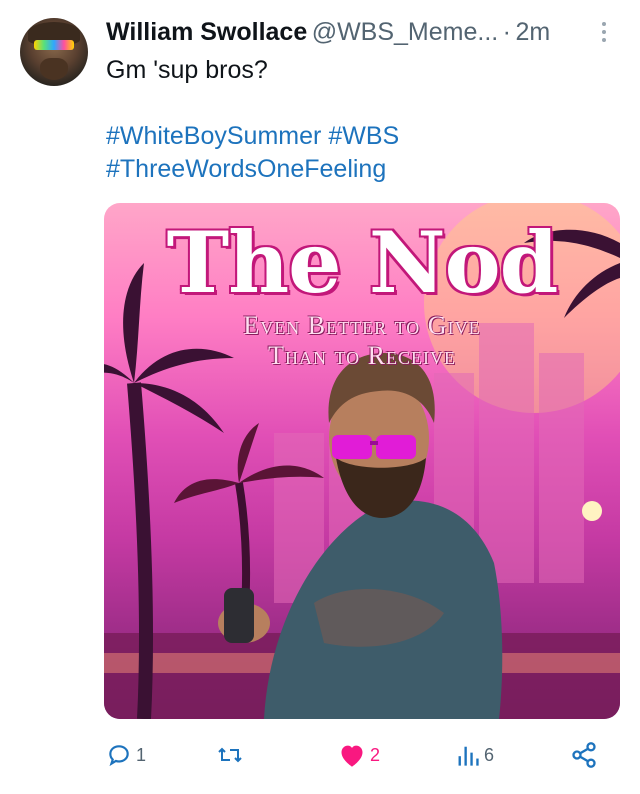 This screenshot has height=794, width=640. What do you see at coordinates (375, 754) in the screenshot?
I see `like-count: 2` at bounding box center [375, 754].